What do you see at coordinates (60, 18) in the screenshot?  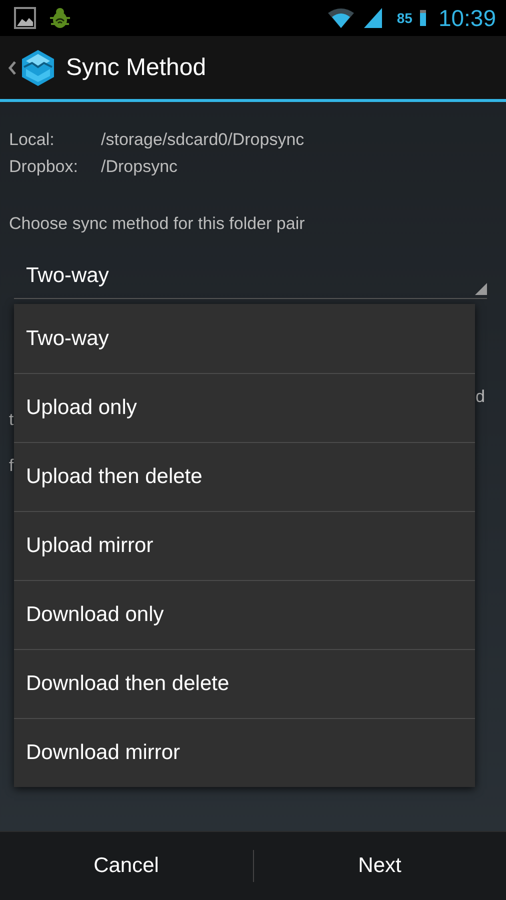 I see `bug-icon` at bounding box center [60, 18].